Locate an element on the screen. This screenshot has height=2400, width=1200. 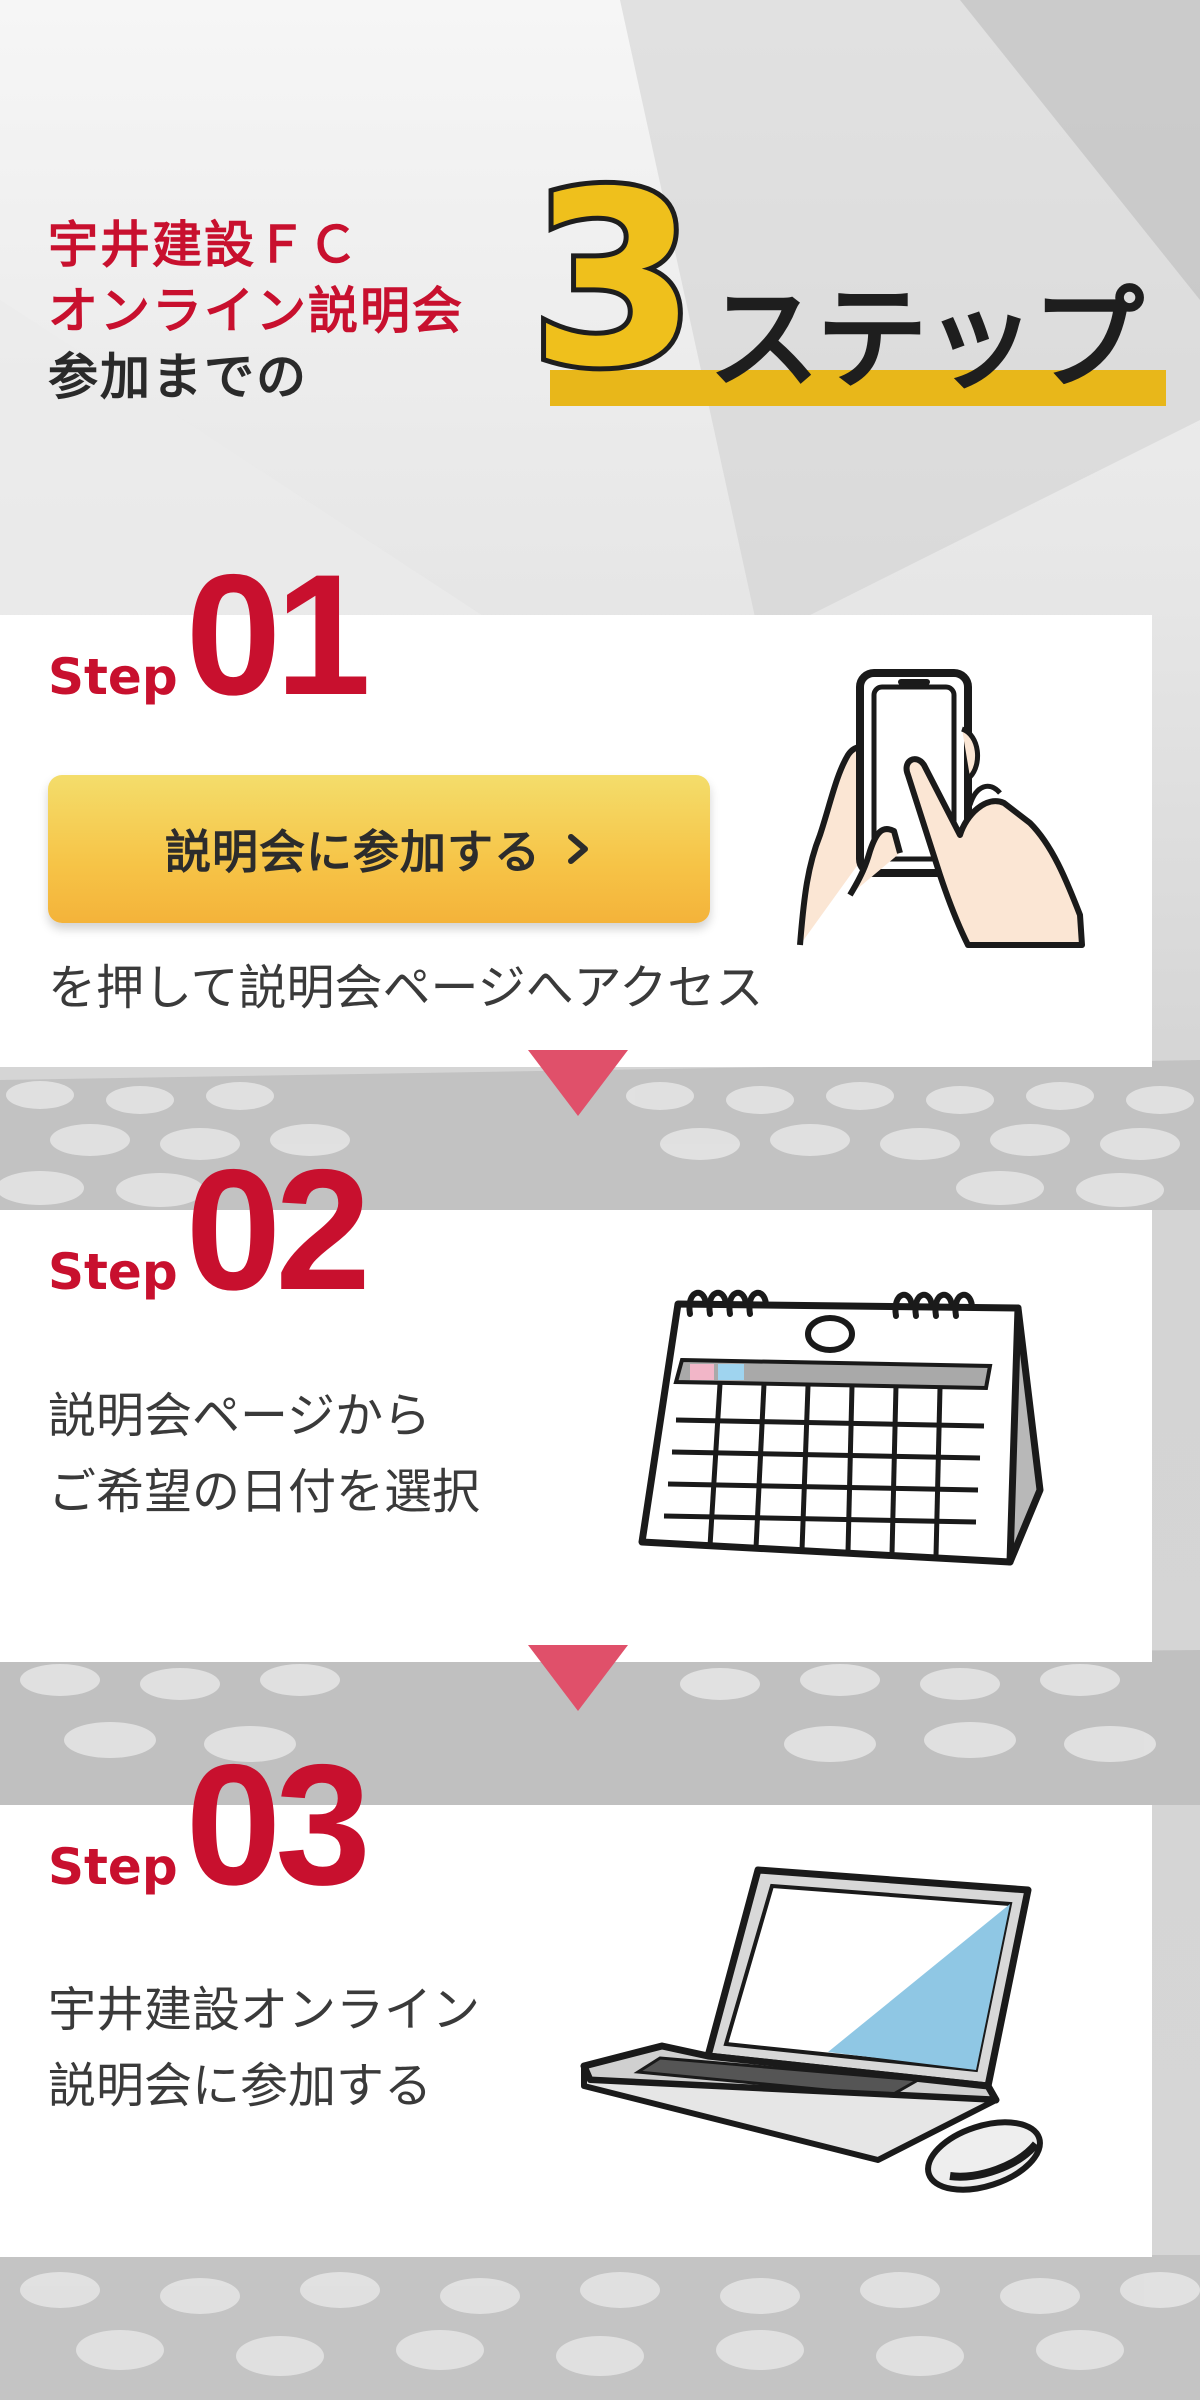
hero-steps-word: ステップ is located at coordinates (926, 340).